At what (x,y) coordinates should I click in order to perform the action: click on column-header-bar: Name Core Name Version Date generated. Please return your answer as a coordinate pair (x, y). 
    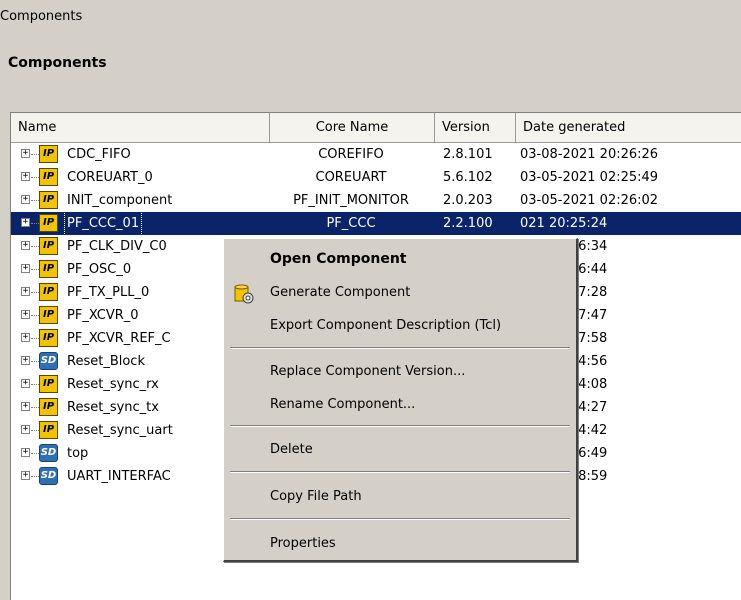
    Looking at the image, I should click on (376, 128).